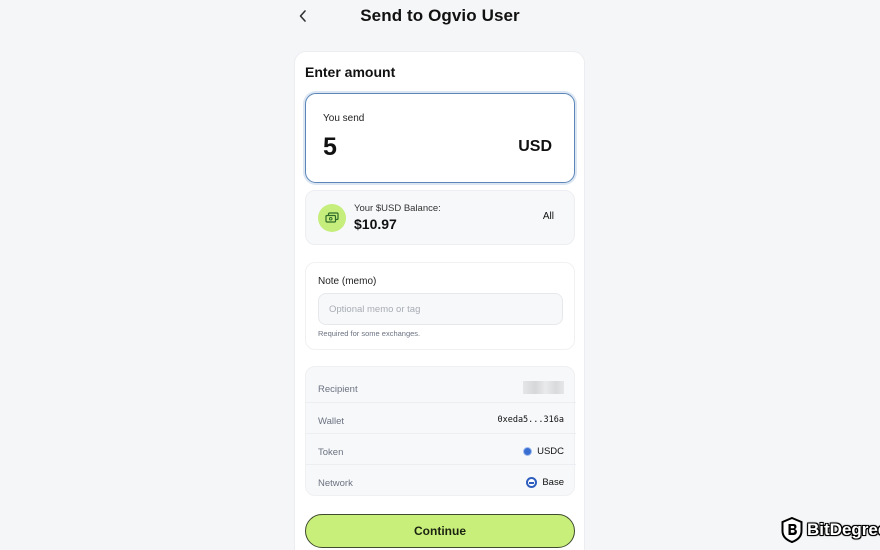 Image resolution: width=880 pixels, height=550 pixels. What do you see at coordinates (440, 15) in the screenshot?
I see `page-title: Send to Ogvio User` at bounding box center [440, 15].